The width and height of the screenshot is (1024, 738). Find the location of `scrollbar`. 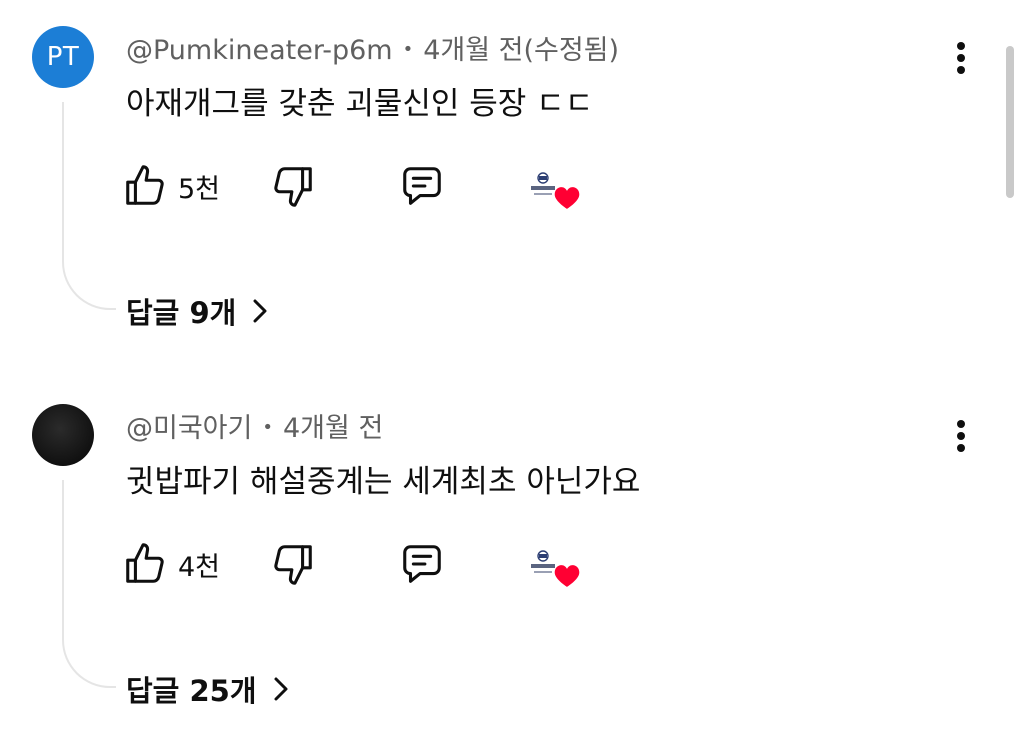

scrollbar is located at coordinates (1010, 122).